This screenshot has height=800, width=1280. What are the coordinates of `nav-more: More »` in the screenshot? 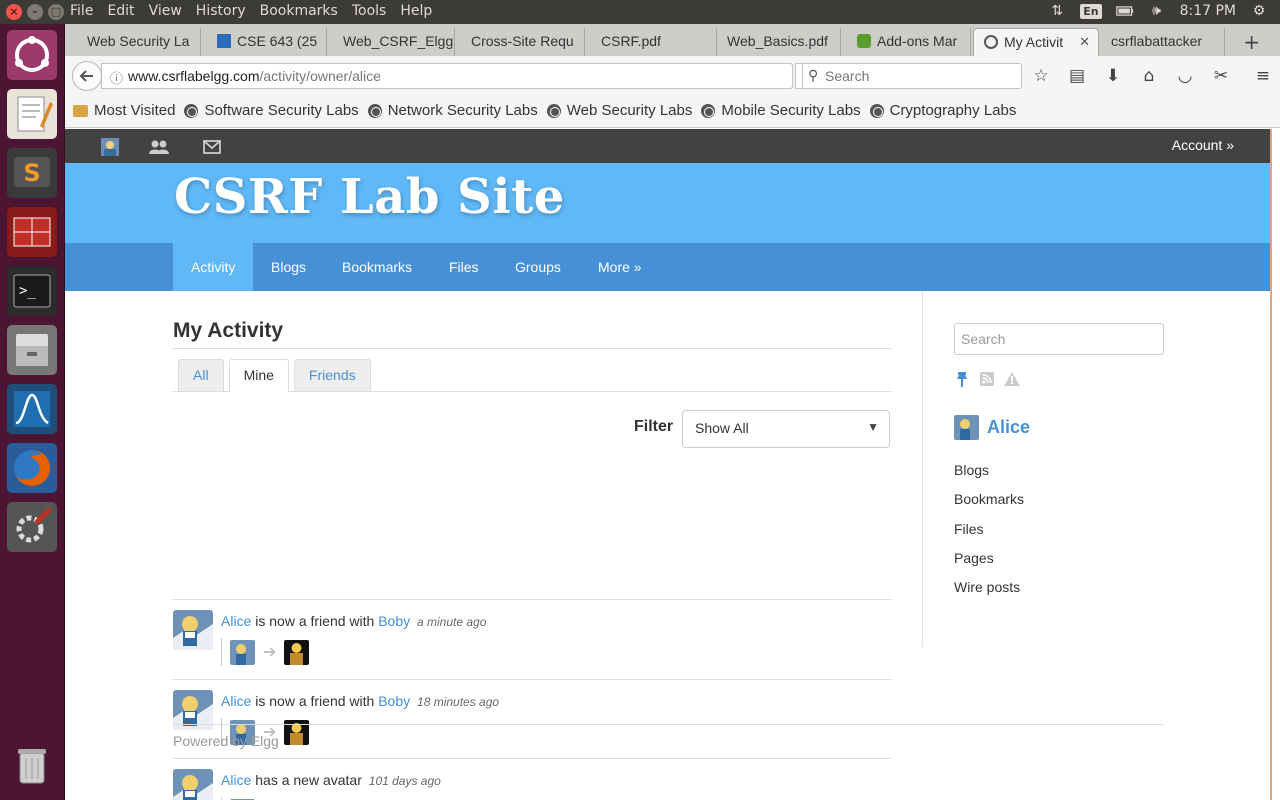 It's located at (620, 267).